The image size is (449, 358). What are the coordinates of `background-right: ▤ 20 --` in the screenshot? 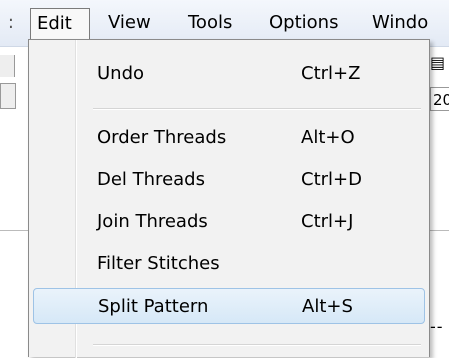 It's located at (439, 202).